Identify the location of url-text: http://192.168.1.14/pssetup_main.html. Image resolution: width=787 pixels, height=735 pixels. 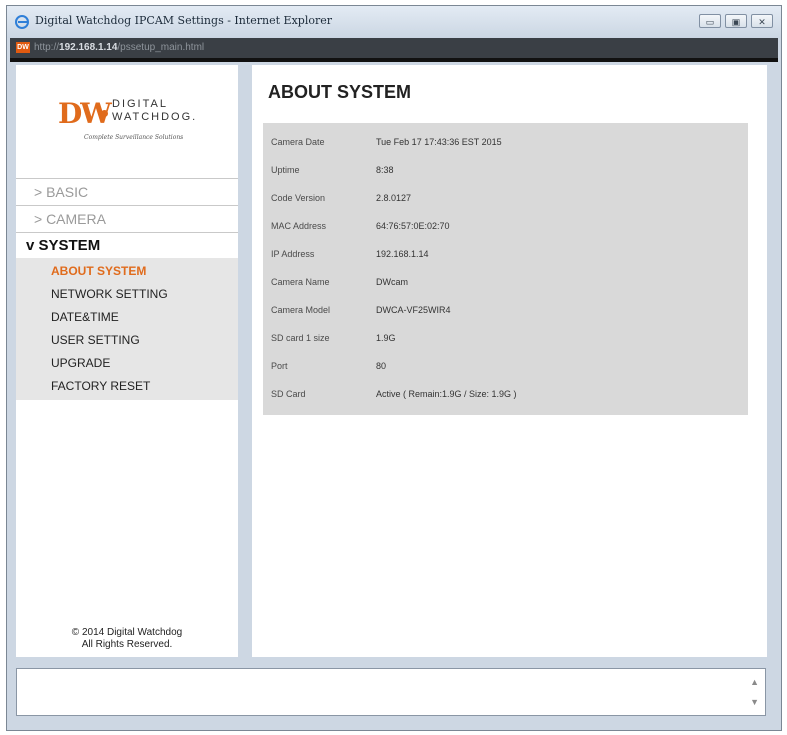
(119, 47).